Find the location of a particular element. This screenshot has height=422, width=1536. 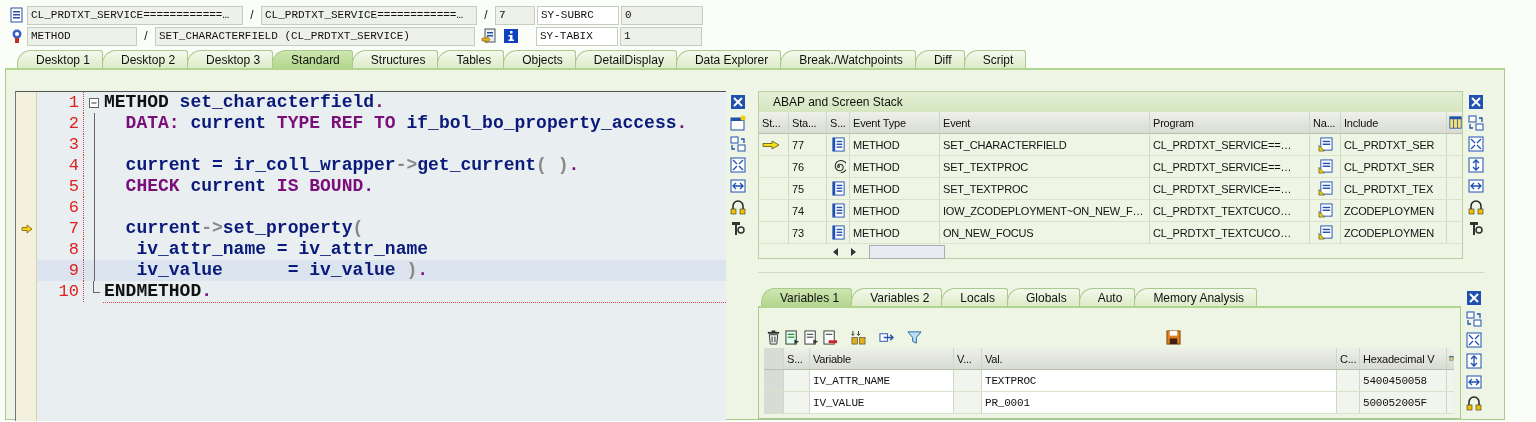

funnel-icon is located at coordinates (914, 337).